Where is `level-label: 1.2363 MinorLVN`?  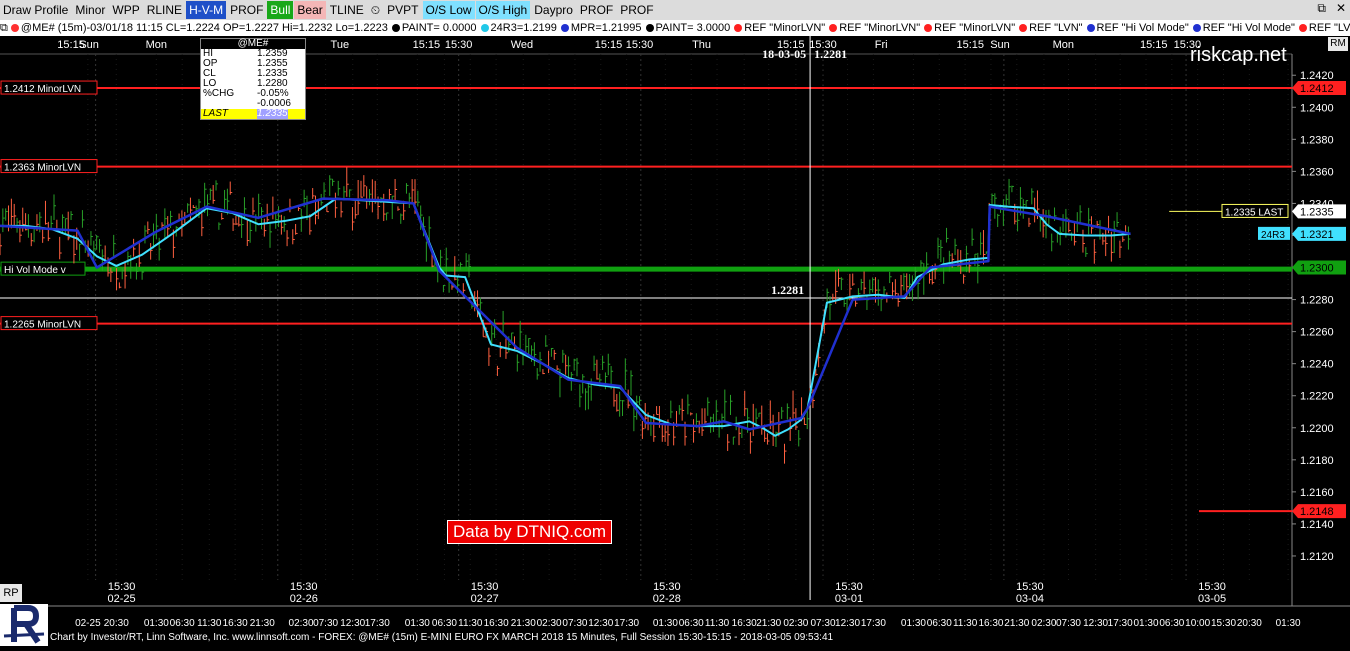 level-label: 1.2363 MinorLVN is located at coordinates (42, 168).